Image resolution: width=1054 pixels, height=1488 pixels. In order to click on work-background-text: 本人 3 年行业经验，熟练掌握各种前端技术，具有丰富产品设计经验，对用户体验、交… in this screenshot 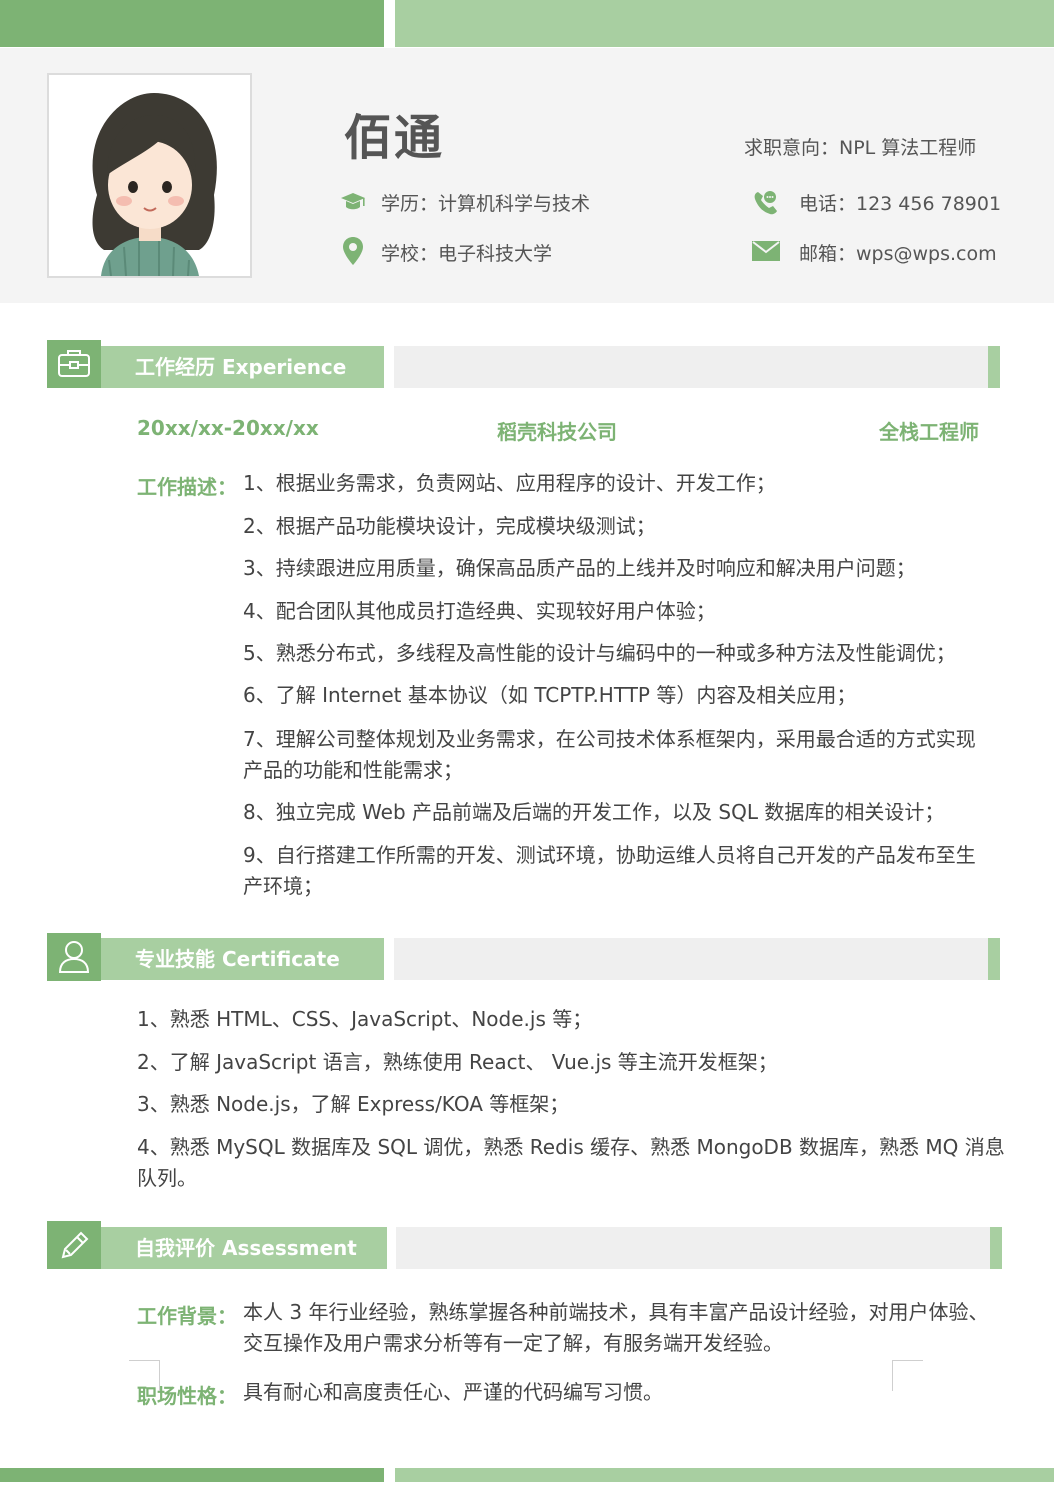, I will do `click(616, 1327)`.